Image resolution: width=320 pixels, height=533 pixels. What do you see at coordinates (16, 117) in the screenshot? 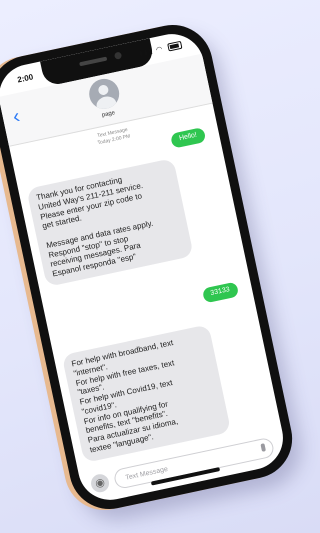
I see `chevron-left-icon: ‹` at bounding box center [16, 117].